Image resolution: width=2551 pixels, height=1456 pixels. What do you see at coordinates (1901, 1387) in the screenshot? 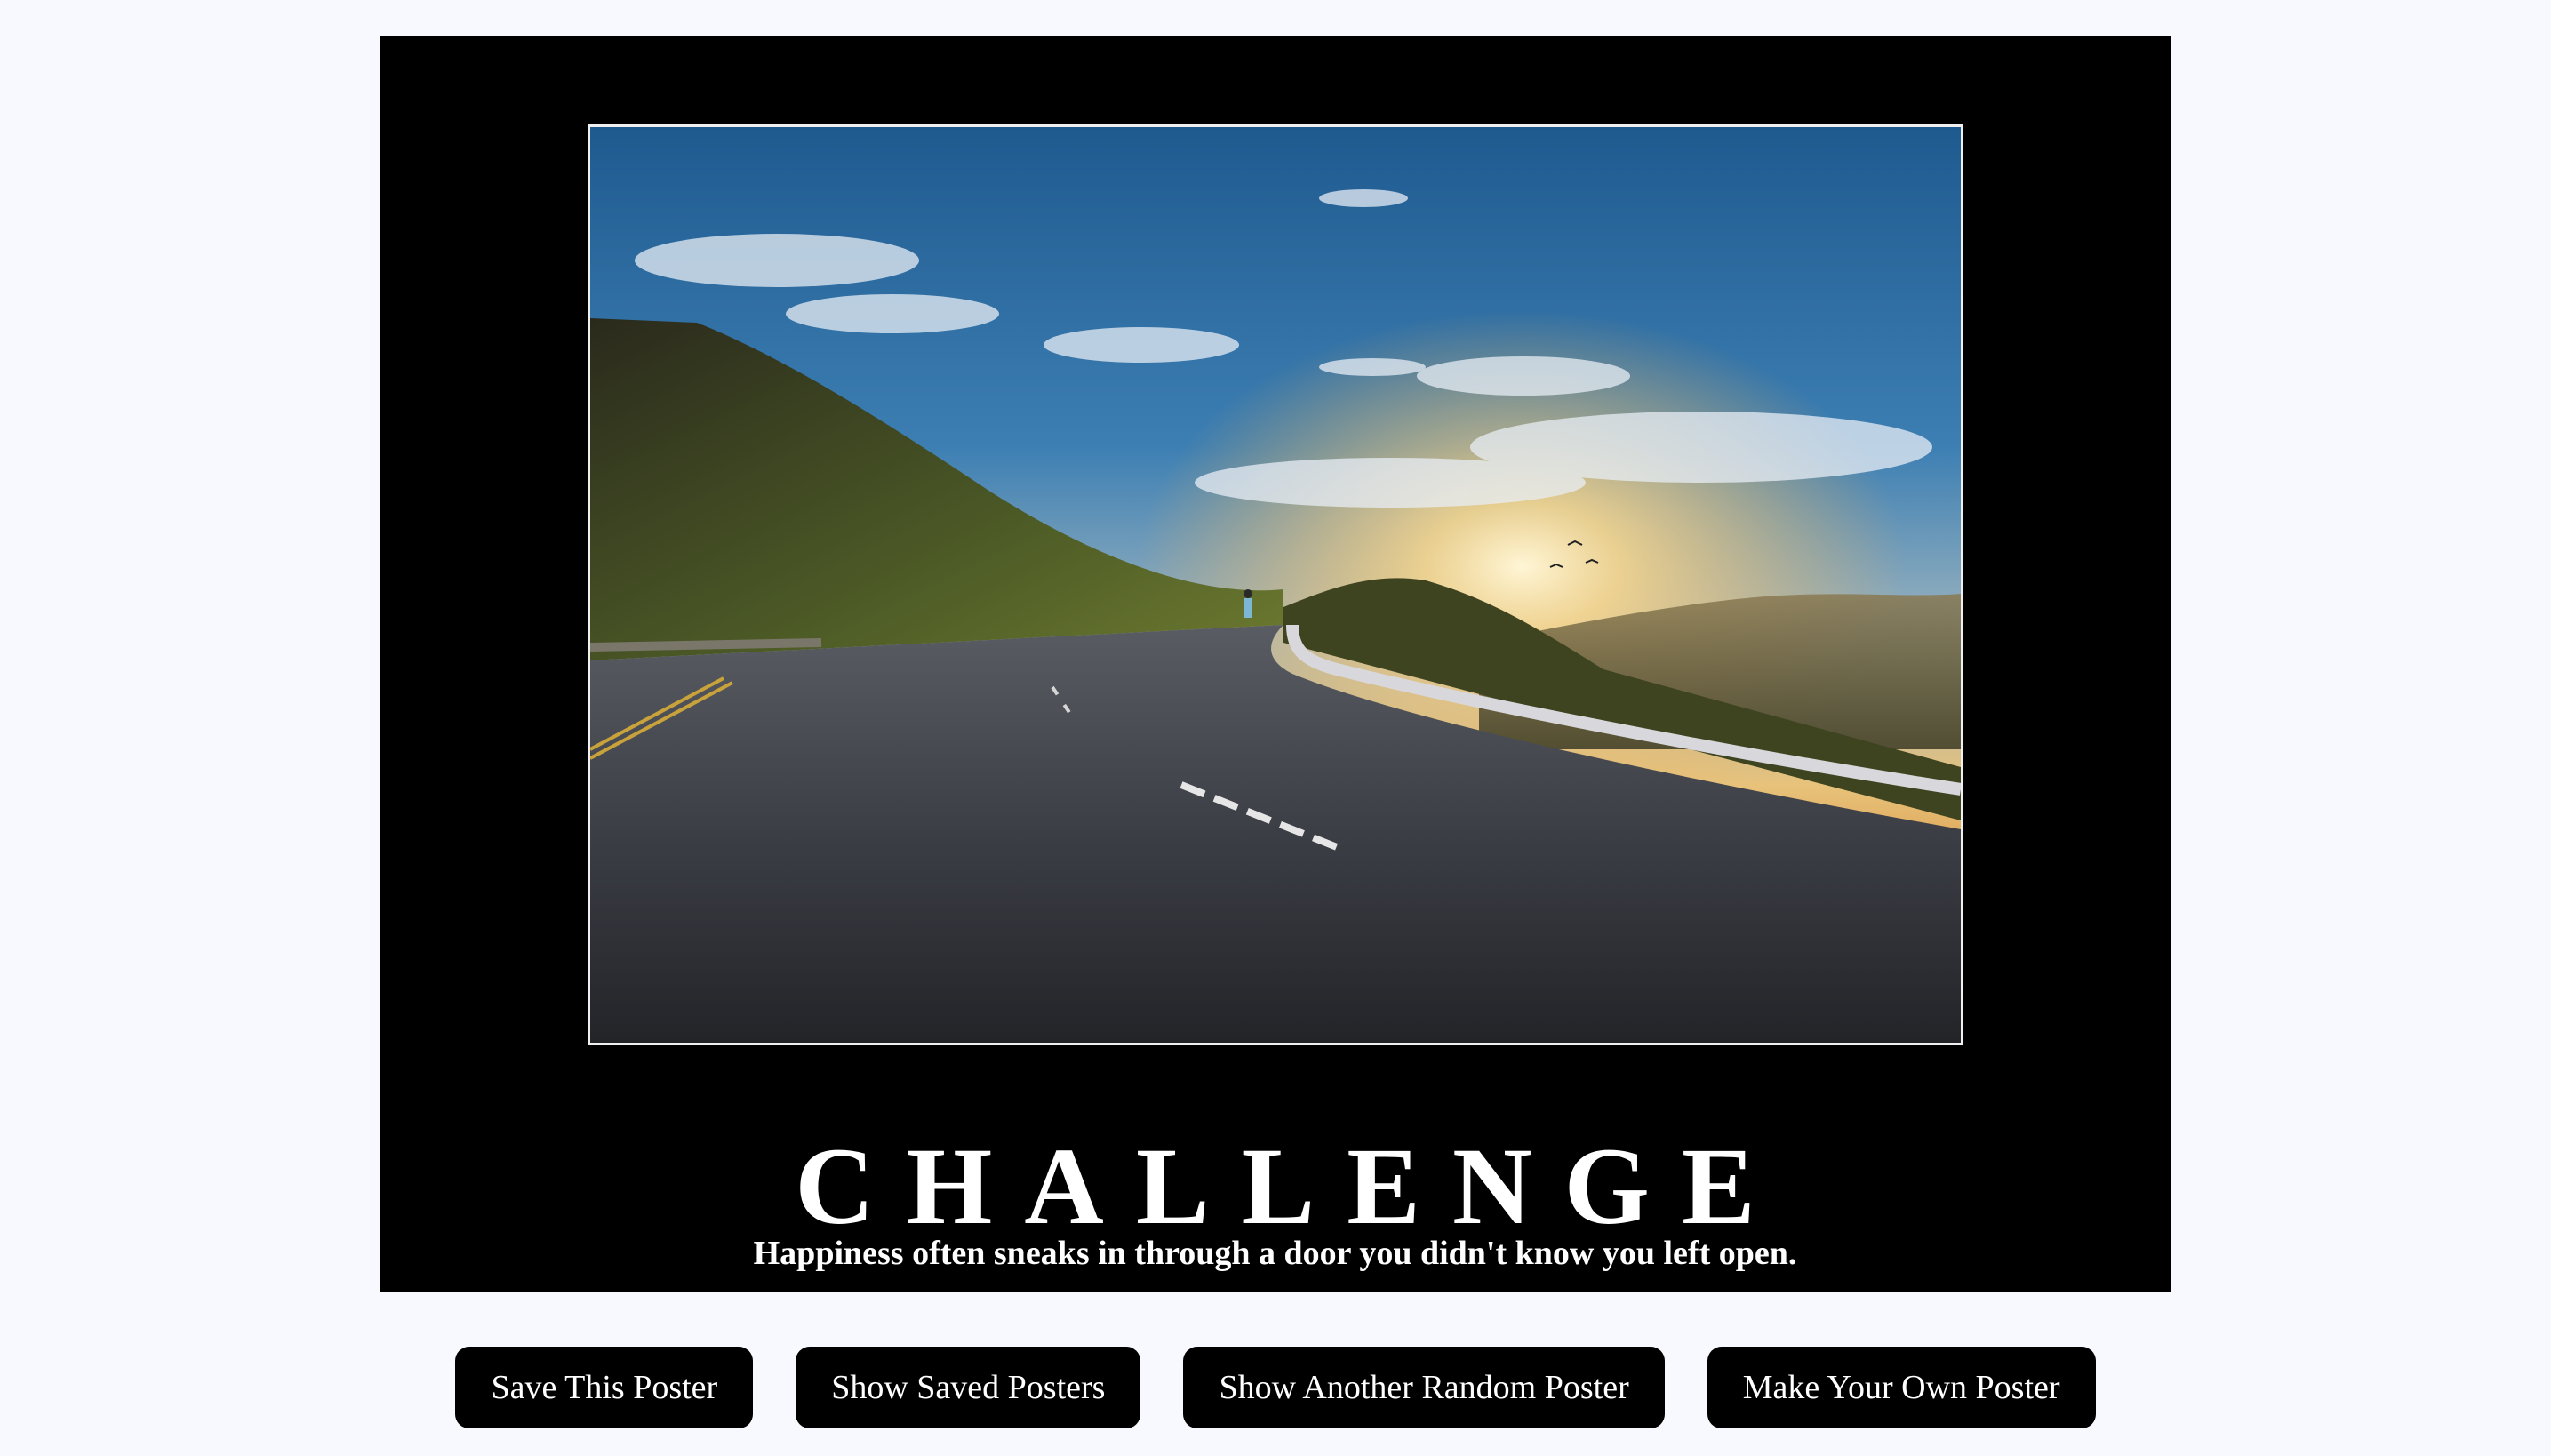
I see `make-own-poster-button: Make Your Own Poster` at bounding box center [1901, 1387].